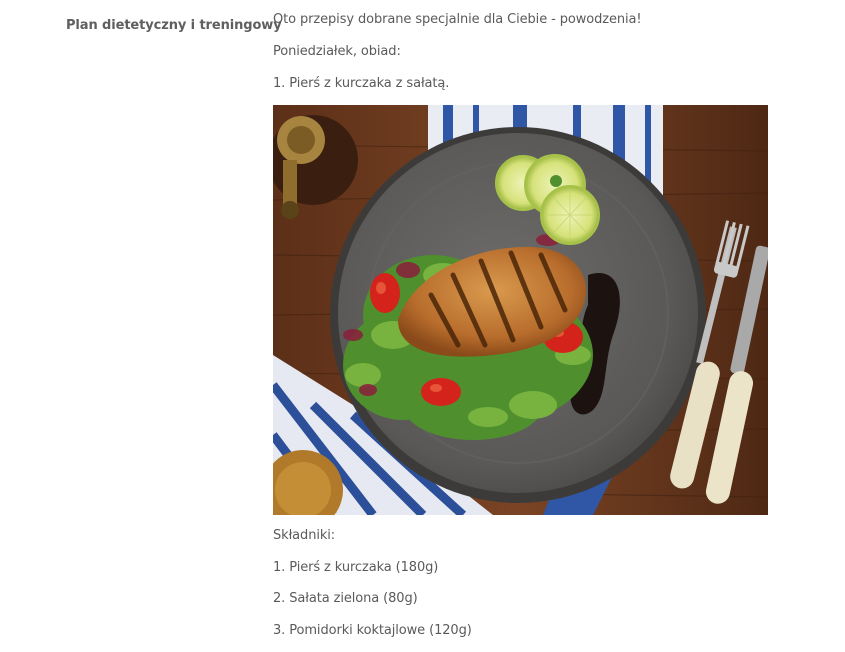 The image size is (845, 652). I want to click on ingredient-item: 1. Pierś z kurczaka (180g), so click(356, 567).